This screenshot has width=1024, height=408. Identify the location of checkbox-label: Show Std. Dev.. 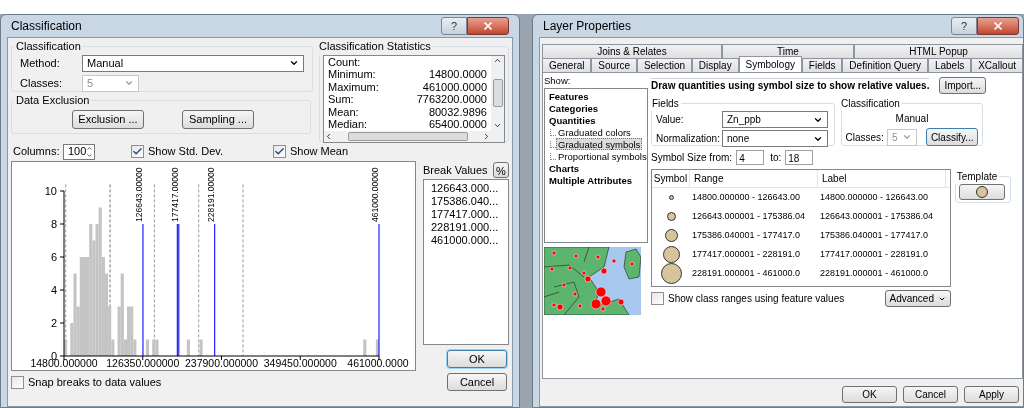
(185, 152).